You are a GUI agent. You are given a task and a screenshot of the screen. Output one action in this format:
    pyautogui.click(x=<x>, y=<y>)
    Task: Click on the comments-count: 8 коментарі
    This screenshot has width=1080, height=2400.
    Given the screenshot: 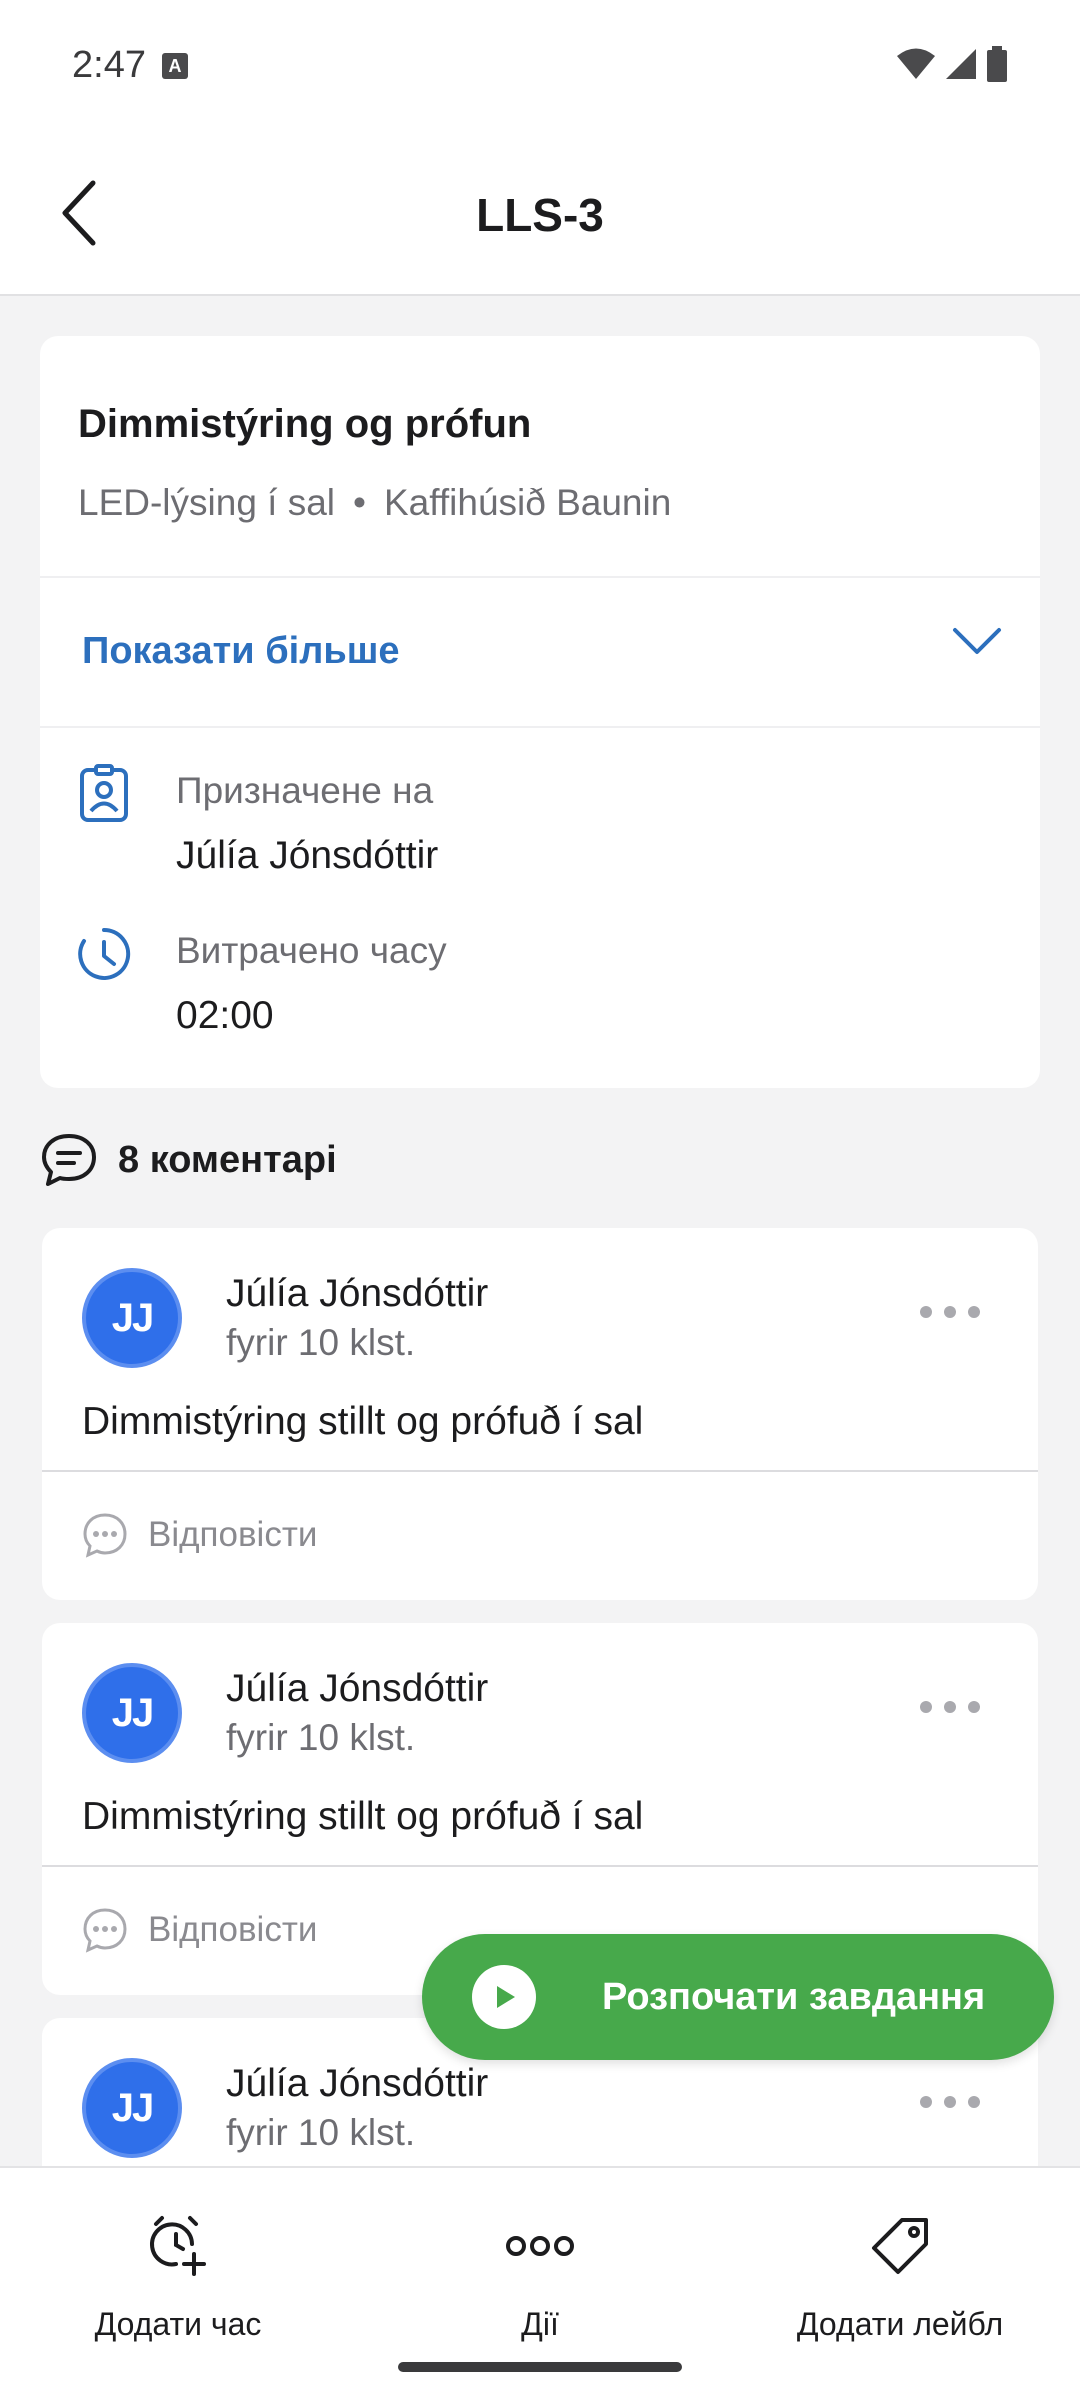 What is the action you would take?
    pyautogui.click(x=227, y=1159)
    